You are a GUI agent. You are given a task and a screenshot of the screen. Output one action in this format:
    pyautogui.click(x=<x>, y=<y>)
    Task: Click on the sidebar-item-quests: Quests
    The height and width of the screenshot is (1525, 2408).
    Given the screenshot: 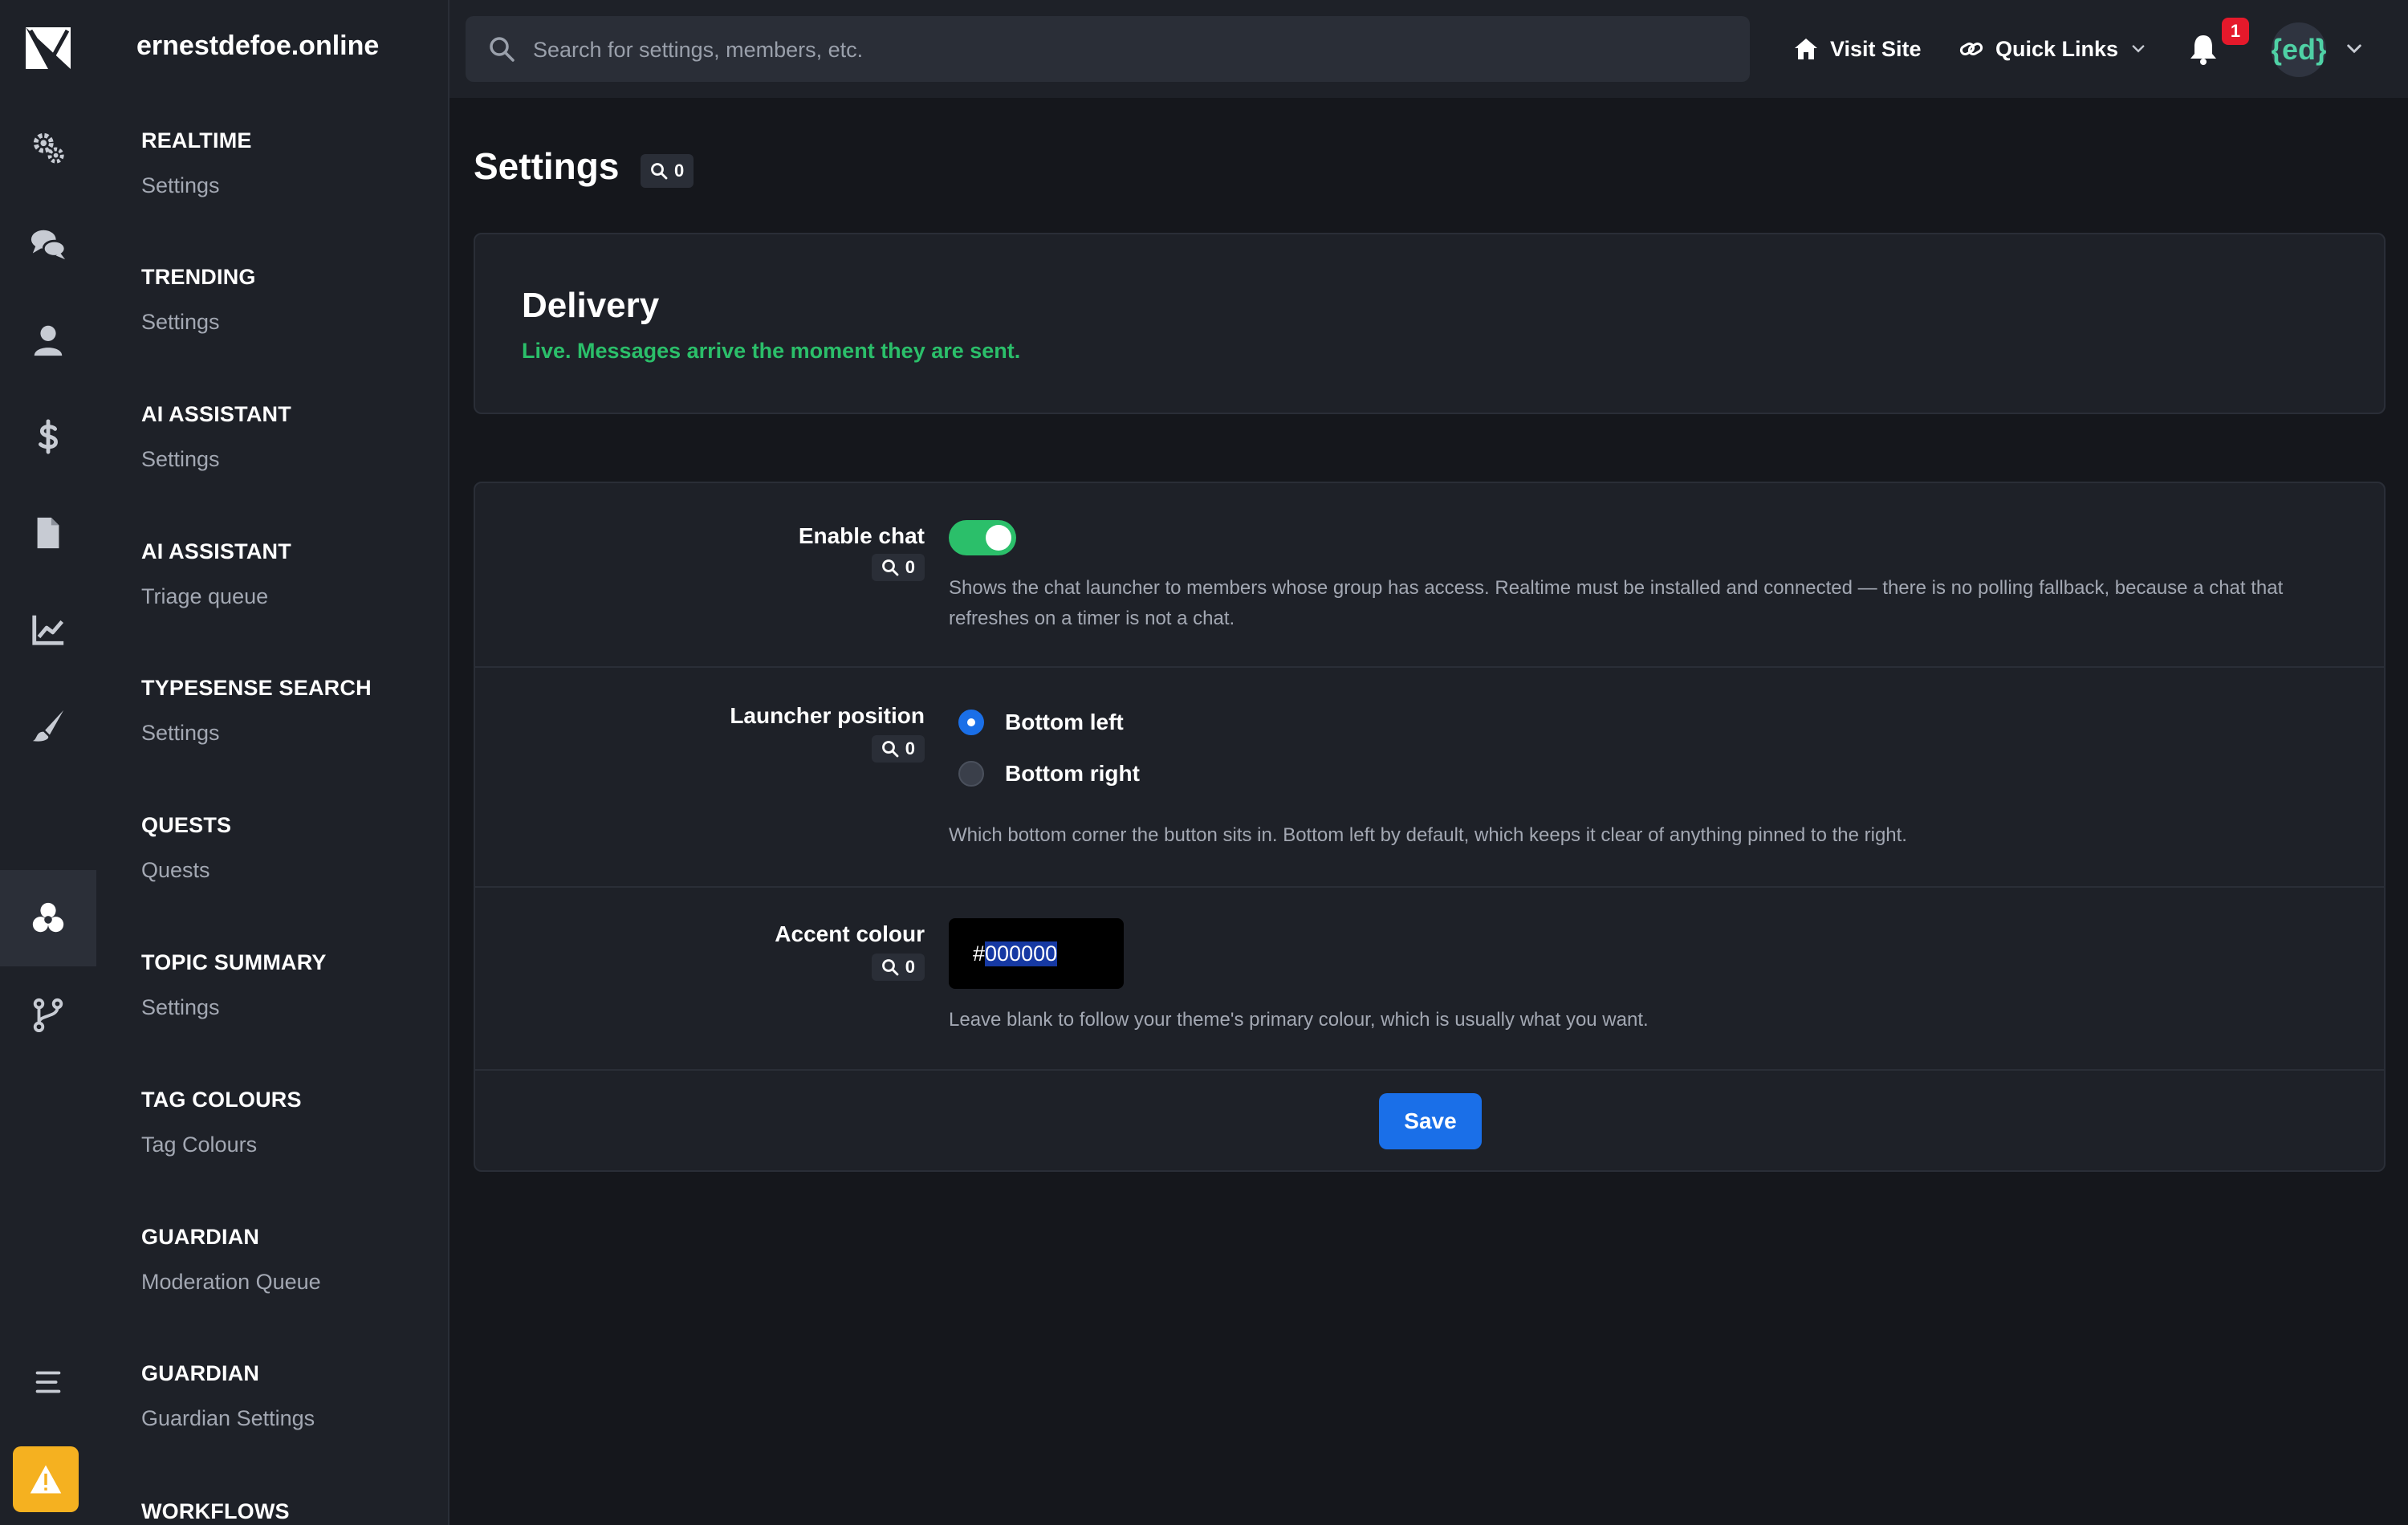 What is the action you would take?
    pyautogui.click(x=186, y=871)
    